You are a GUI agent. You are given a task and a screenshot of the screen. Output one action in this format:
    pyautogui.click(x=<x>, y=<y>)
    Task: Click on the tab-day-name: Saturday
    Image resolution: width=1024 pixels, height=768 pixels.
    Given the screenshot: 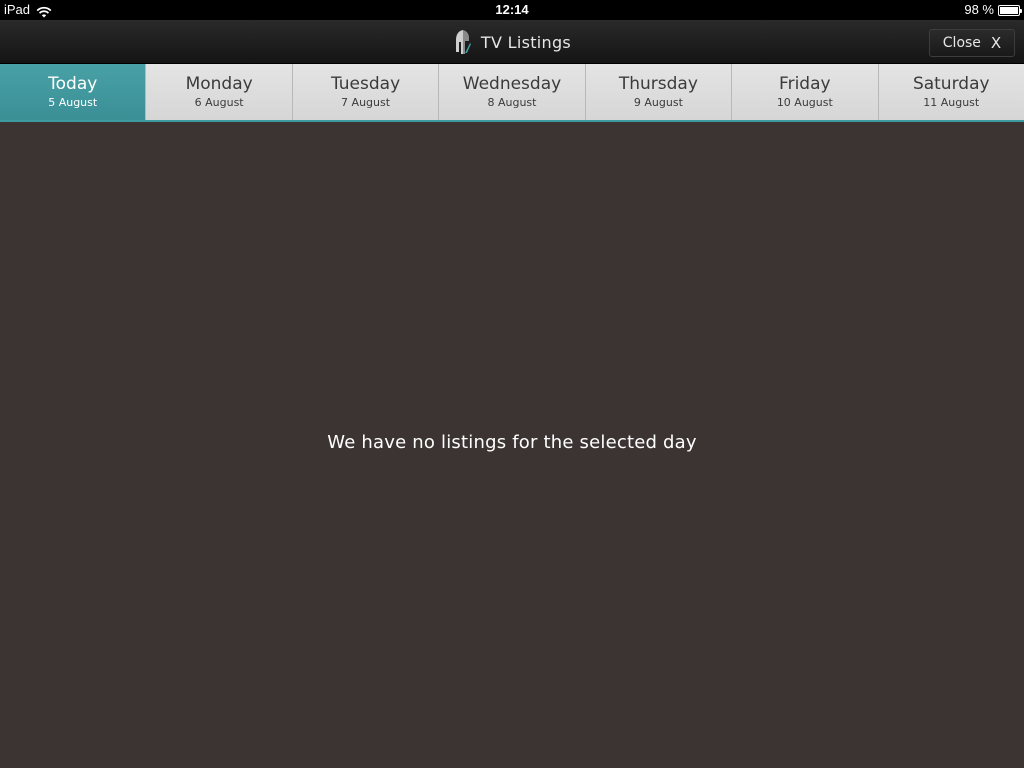 What is the action you would take?
    pyautogui.click(x=951, y=83)
    